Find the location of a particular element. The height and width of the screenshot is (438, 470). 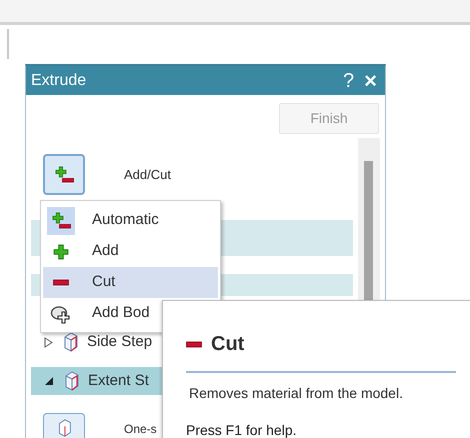

tooltip-description: Removes material from the model. is located at coordinates (296, 393).